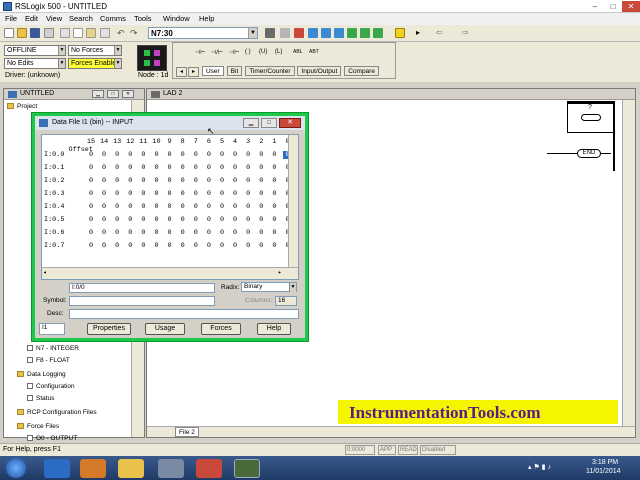  What do you see at coordinates (52, 329) in the screenshot?
I see `file-number-spinner: I1` at bounding box center [52, 329].